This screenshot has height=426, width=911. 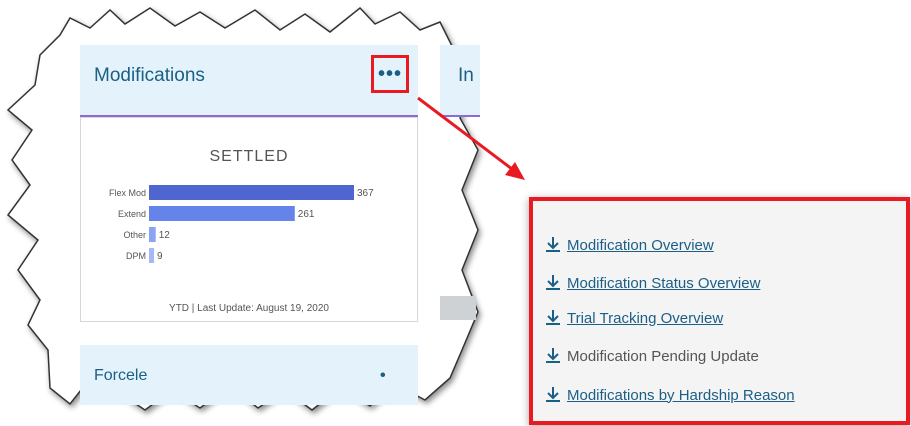 What do you see at coordinates (640, 245) in the screenshot?
I see `menu-item-label: Modification Overview` at bounding box center [640, 245].